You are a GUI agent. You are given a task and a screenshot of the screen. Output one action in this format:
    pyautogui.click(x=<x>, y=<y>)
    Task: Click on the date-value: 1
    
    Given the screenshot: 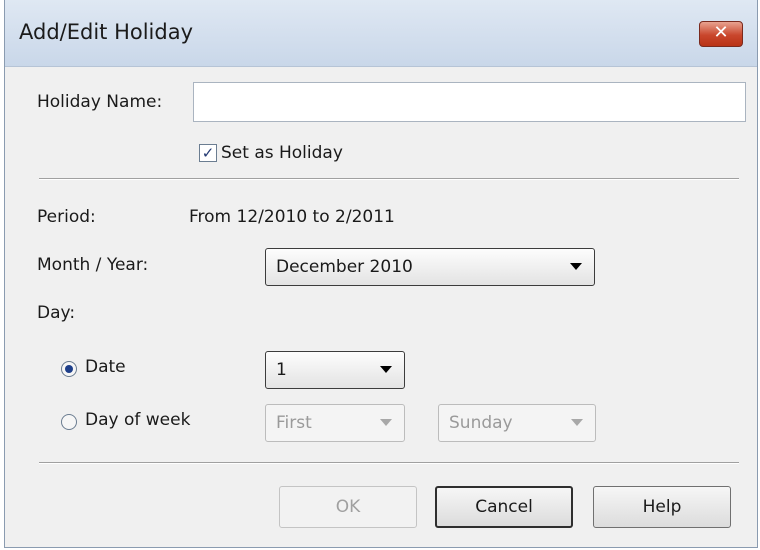 What is the action you would take?
    pyautogui.click(x=281, y=370)
    